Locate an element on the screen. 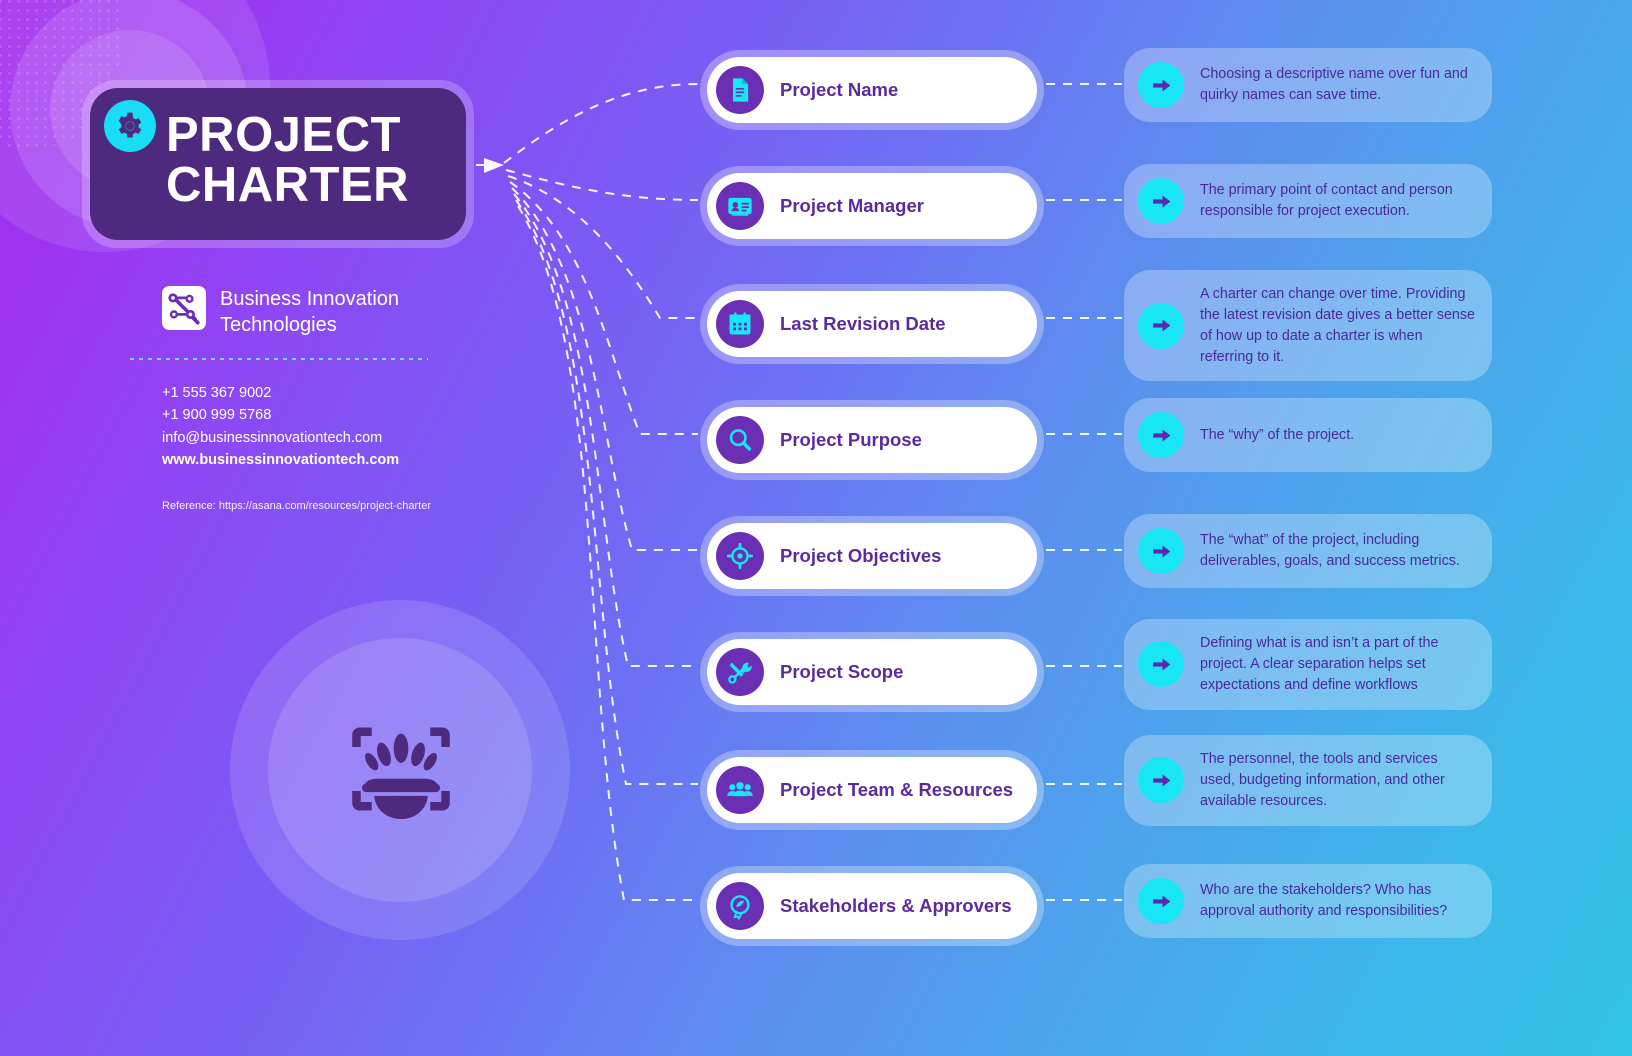 The image size is (1632, 1056). card-label: Project Manager is located at coordinates (852, 206).